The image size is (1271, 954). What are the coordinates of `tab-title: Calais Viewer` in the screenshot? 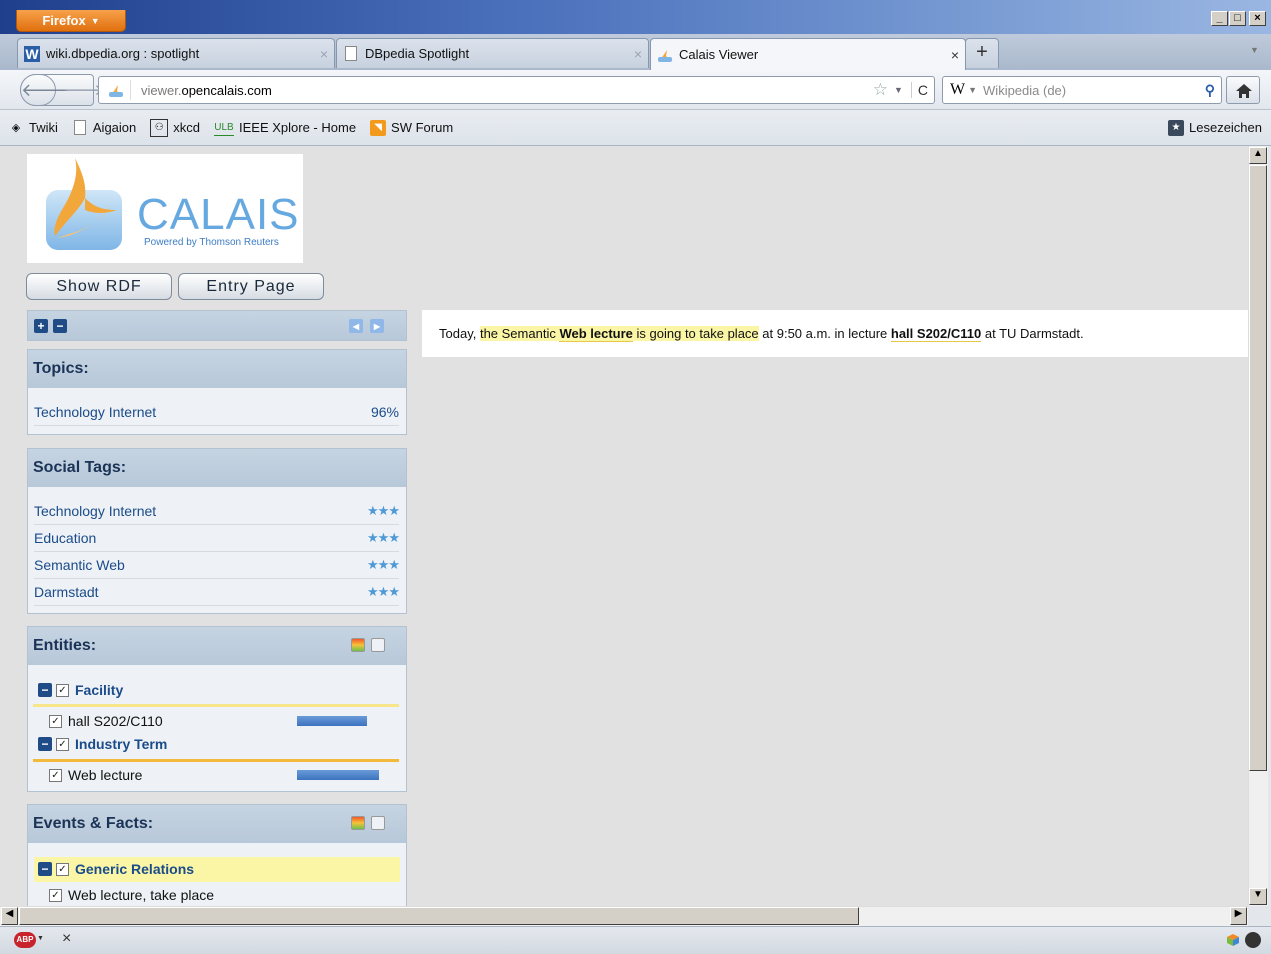 It's located at (719, 54).